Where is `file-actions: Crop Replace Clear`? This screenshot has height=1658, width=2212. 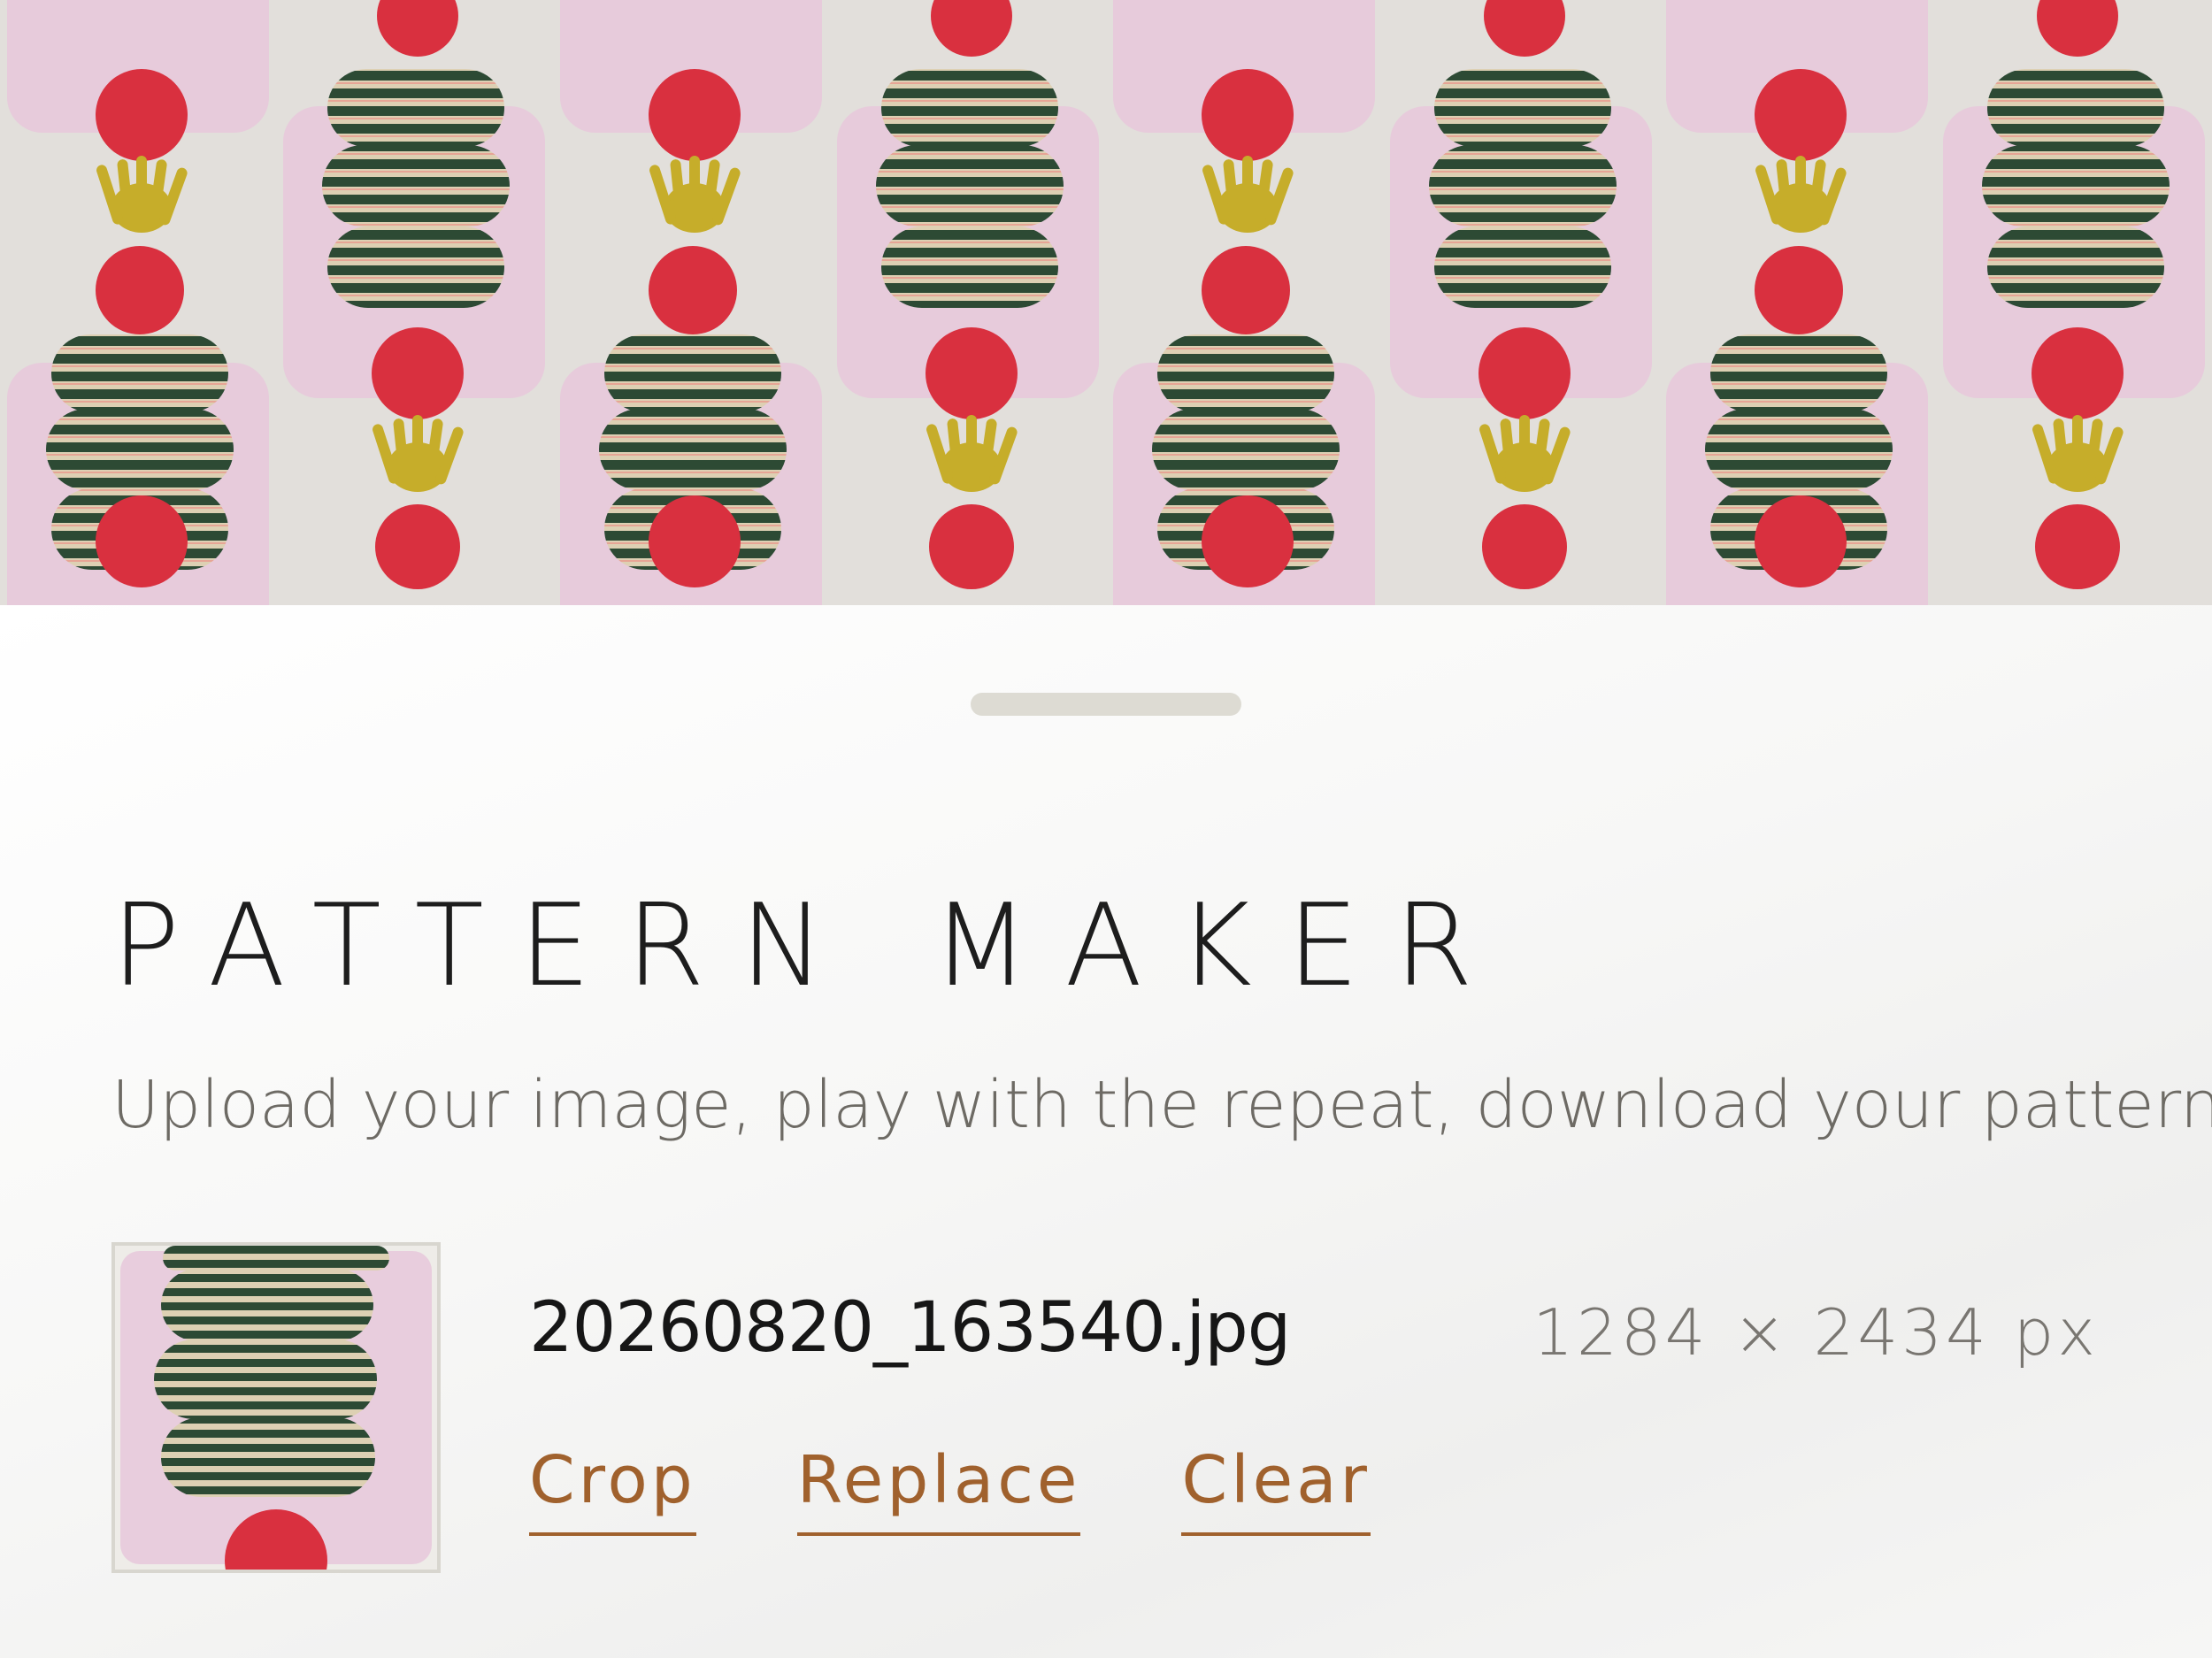 file-actions: Crop Replace Clear is located at coordinates (950, 1491).